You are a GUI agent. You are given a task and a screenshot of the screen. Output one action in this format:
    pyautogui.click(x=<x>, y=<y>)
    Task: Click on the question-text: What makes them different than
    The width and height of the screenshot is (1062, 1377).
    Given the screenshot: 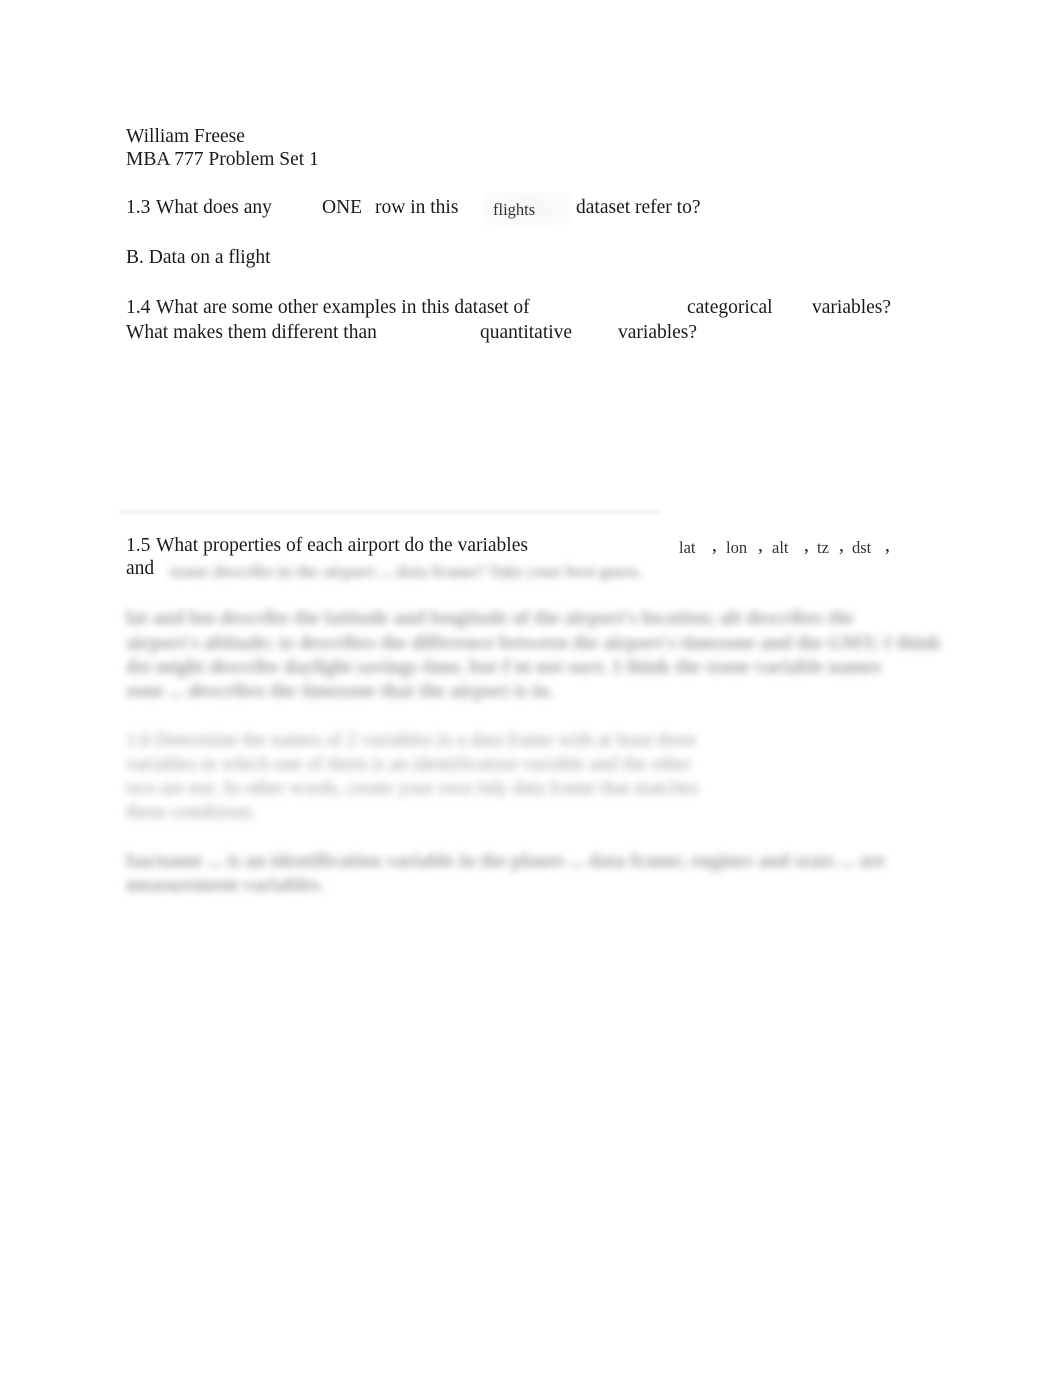 What is the action you would take?
    pyautogui.click(x=251, y=332)
    